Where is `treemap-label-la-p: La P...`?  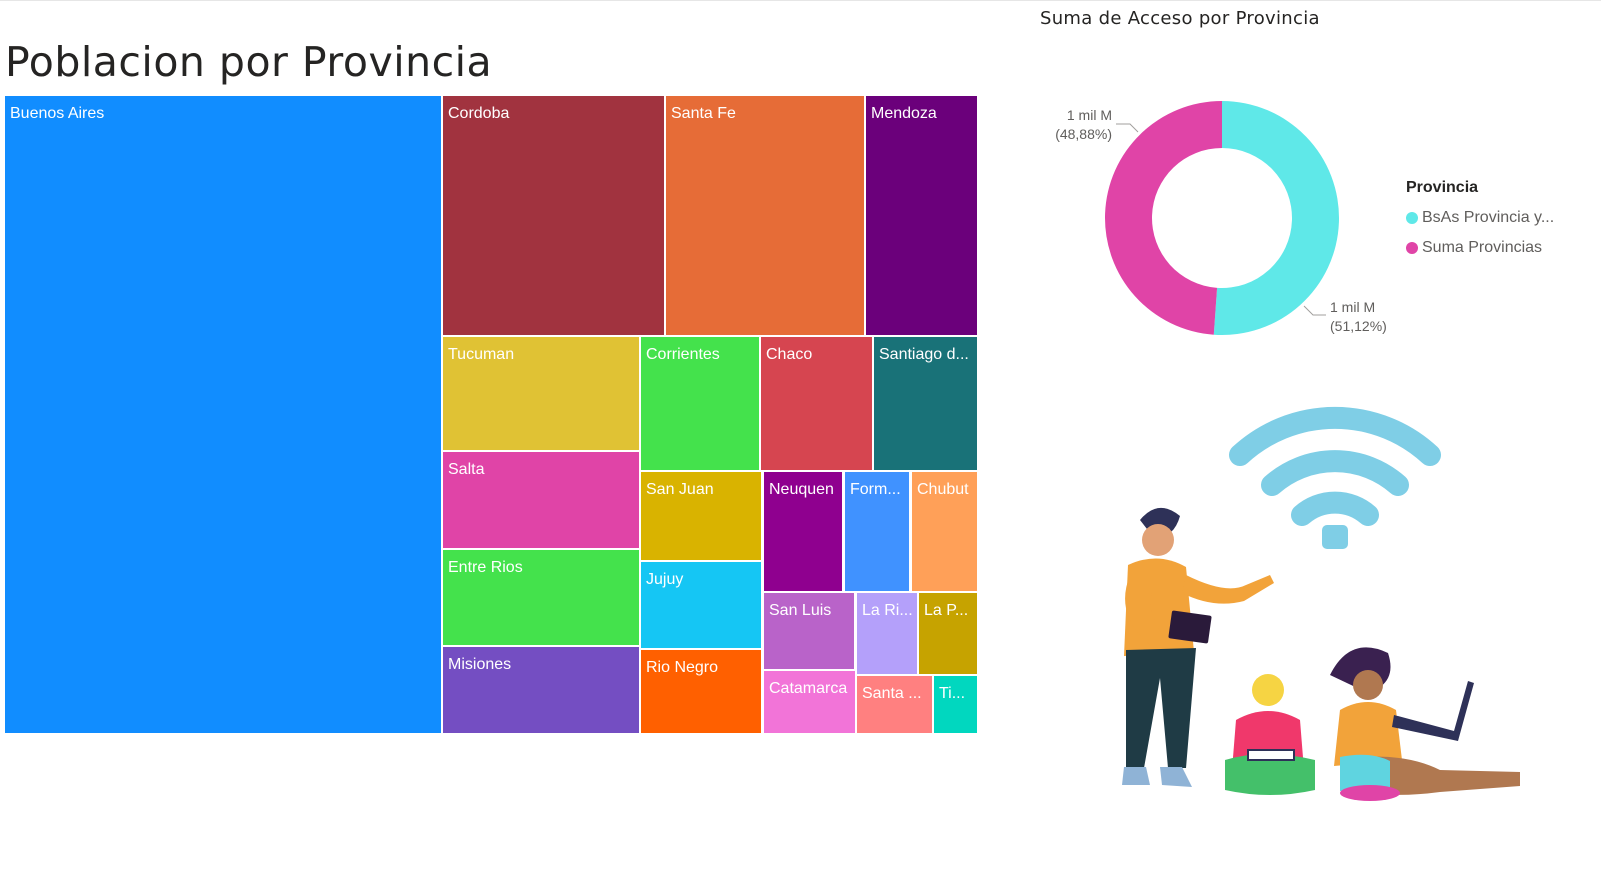 treemap-label-la-p: La P... is located at coordinates (946, 610).